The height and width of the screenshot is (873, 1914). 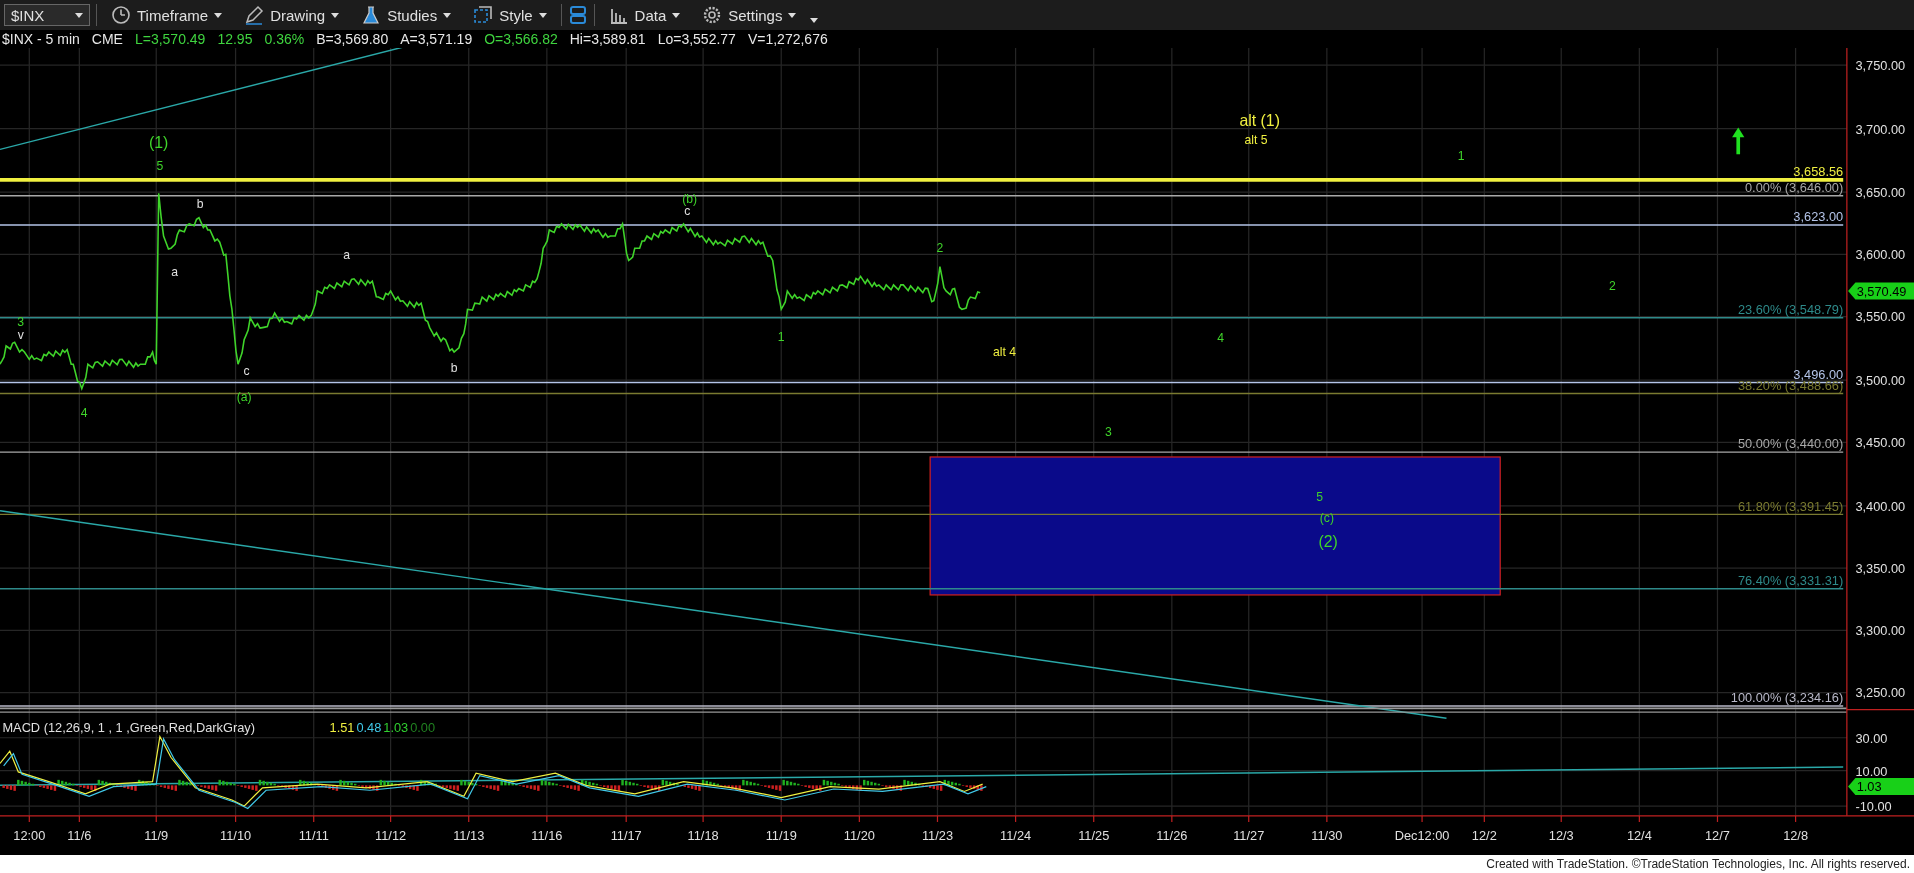 What do you see at coordinates (1880, 568) in the screenshot?
I see `price-axis-label: 3,350.00` at bounding box center [1880, 568].